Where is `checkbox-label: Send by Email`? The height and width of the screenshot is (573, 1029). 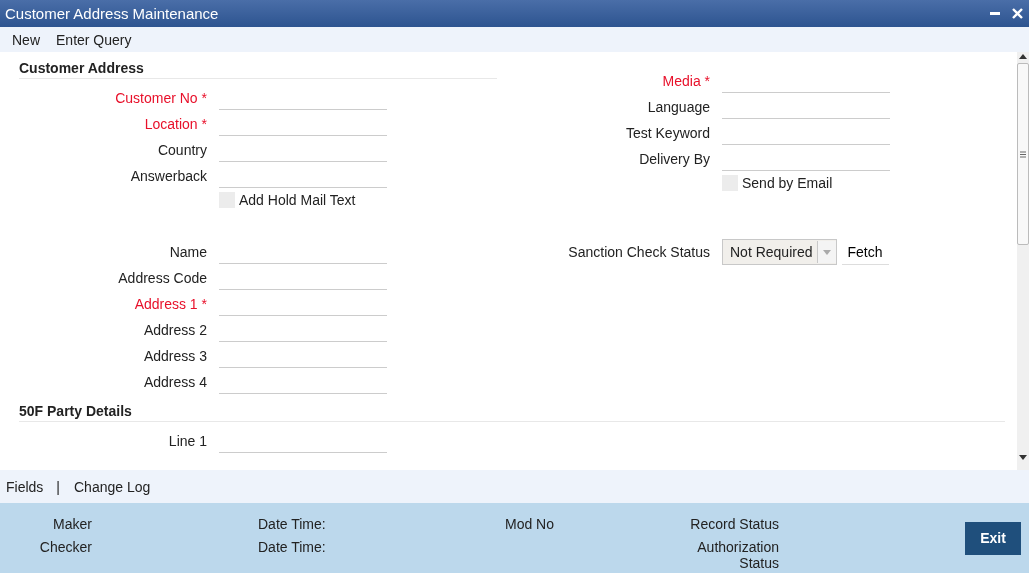
checkbox-label: Send by Email is located at coordinates (787, 183).